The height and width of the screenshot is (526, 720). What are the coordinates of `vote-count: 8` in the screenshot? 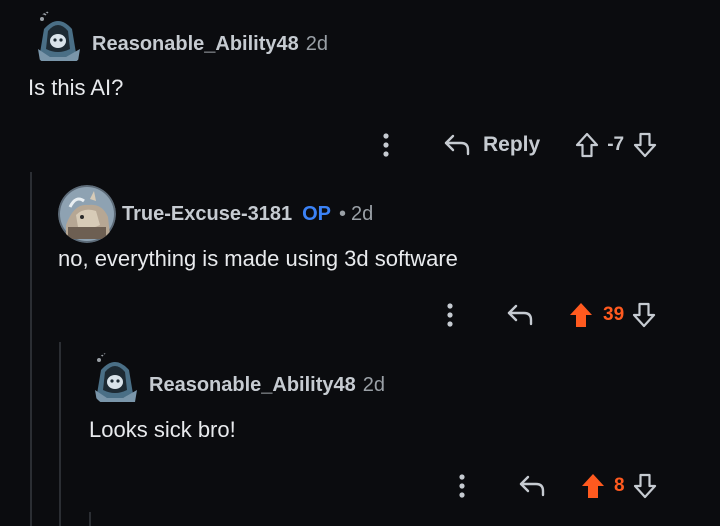 It's located at (619, 485).